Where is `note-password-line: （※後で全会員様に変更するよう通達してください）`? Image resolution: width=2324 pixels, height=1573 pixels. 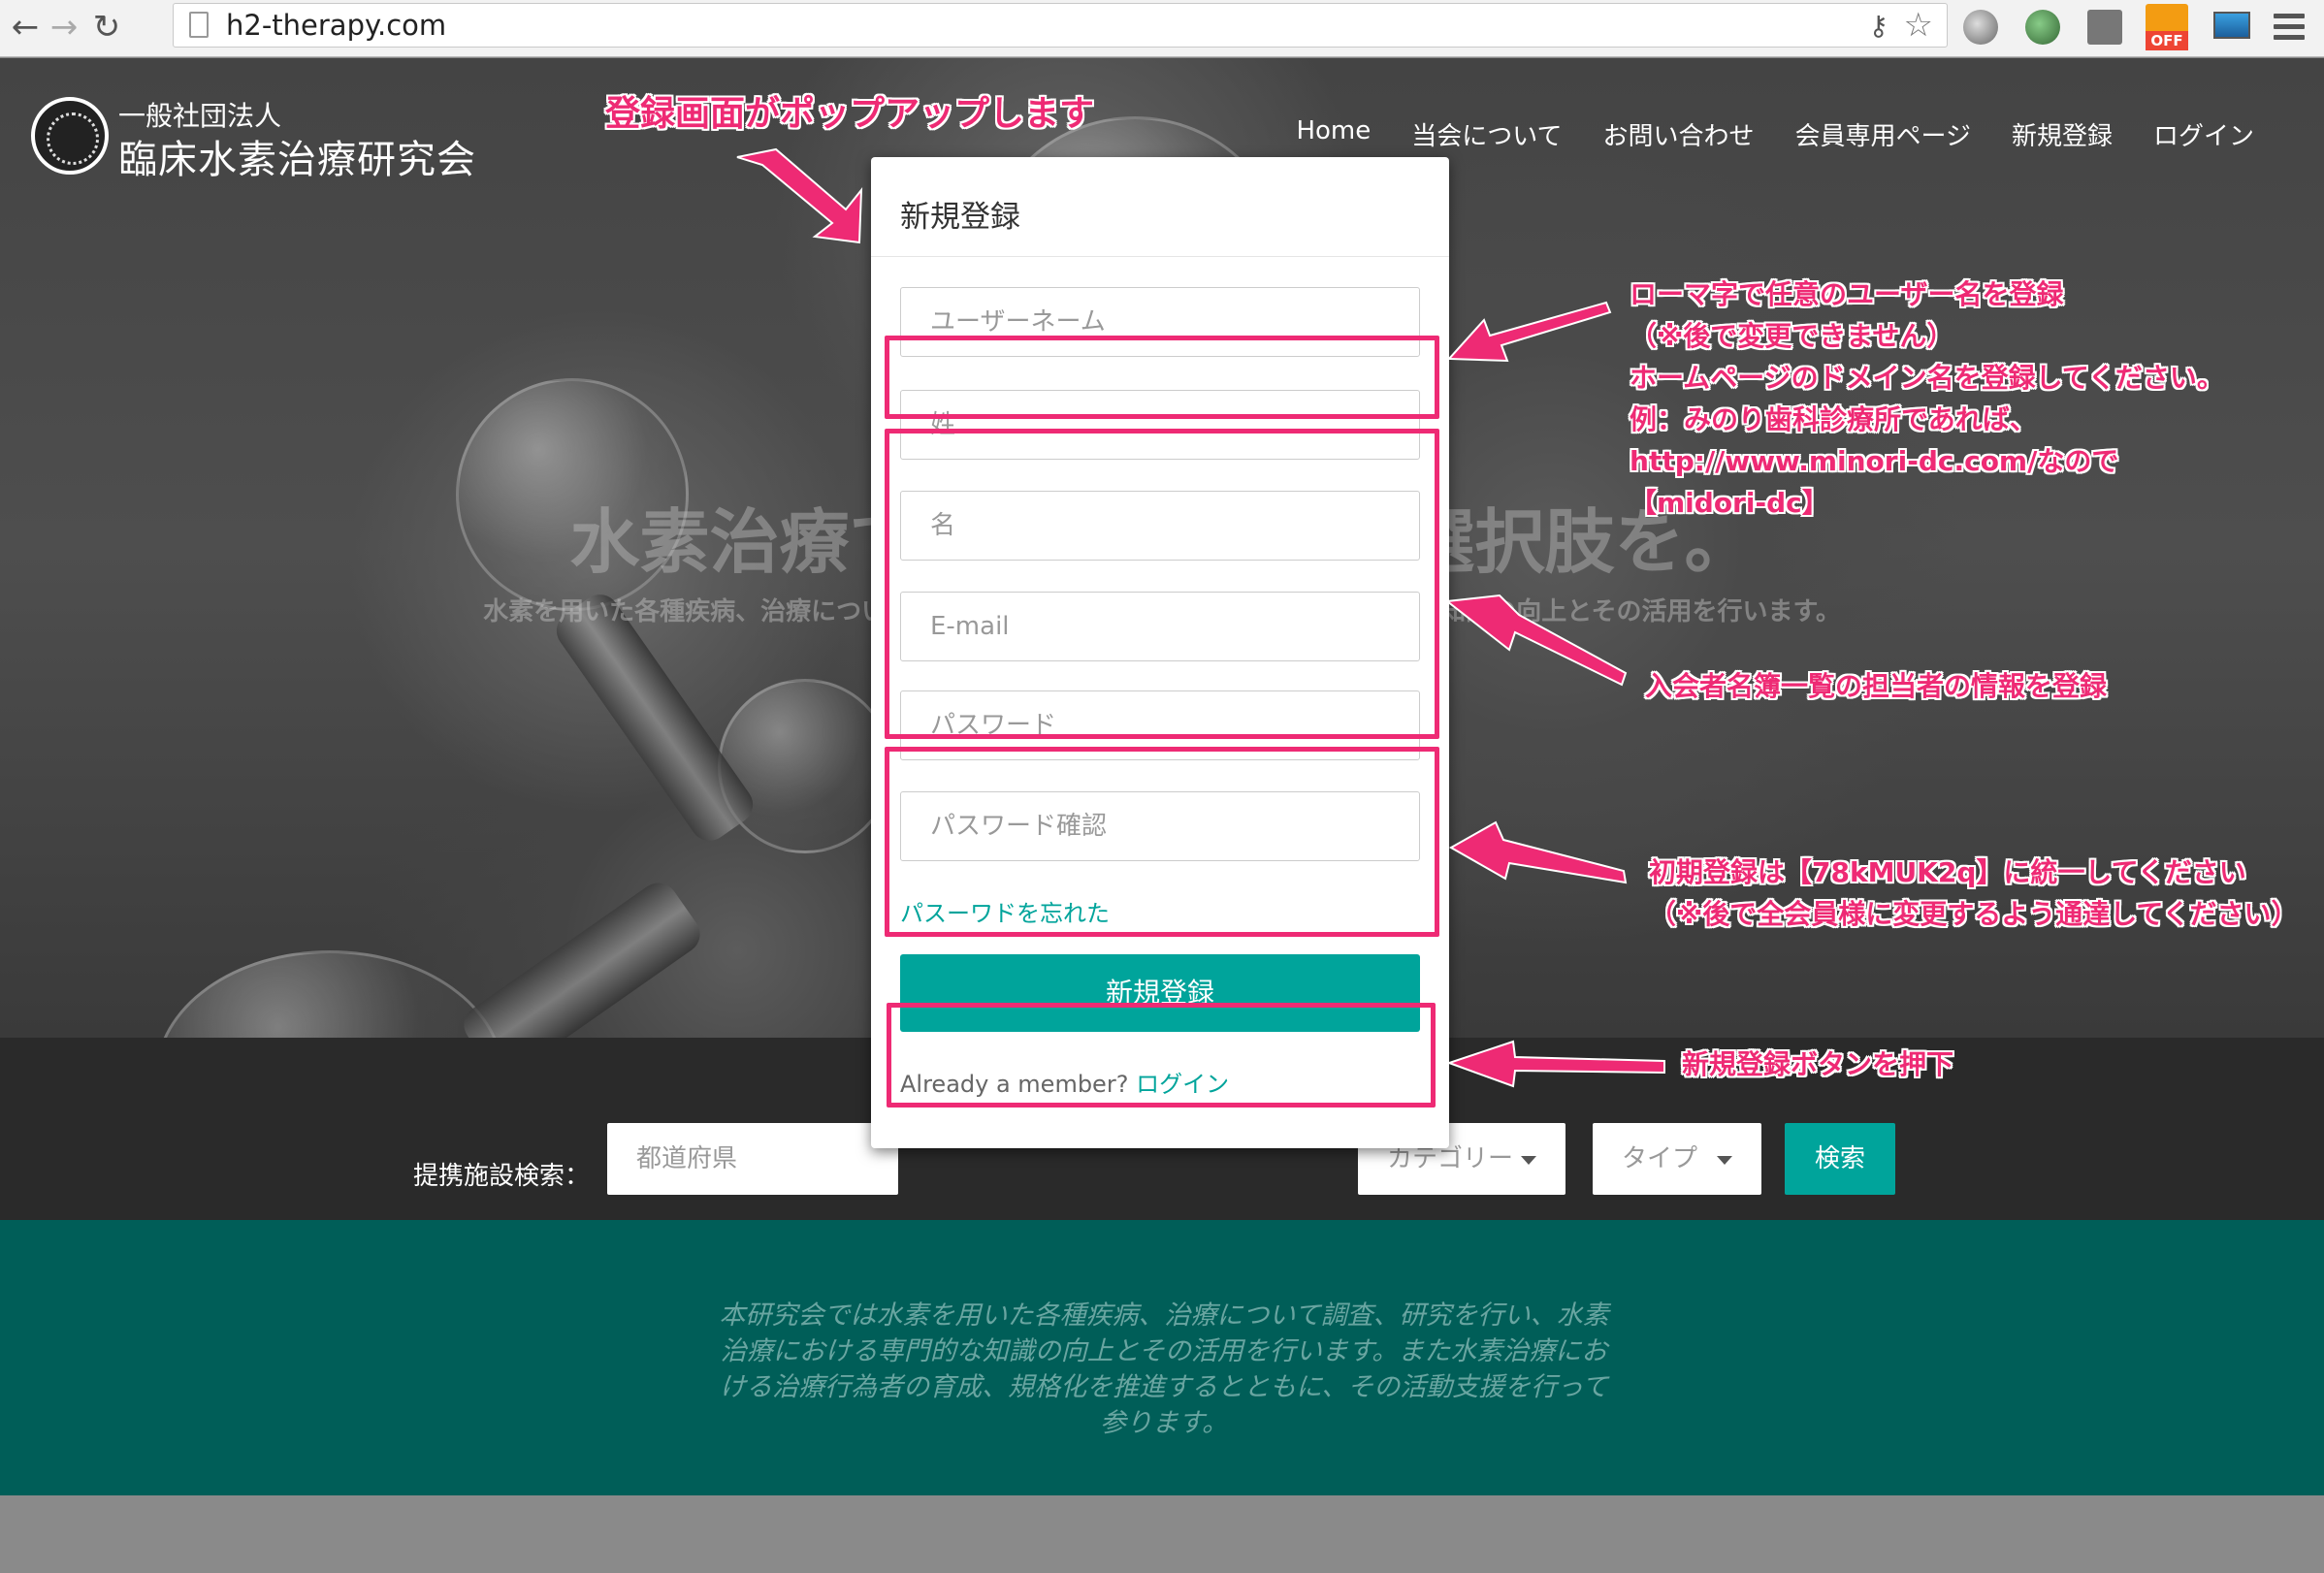
note-password-line: （※後で全会員様に変更するよう通達してください） is located at coordinates (1974, 914).